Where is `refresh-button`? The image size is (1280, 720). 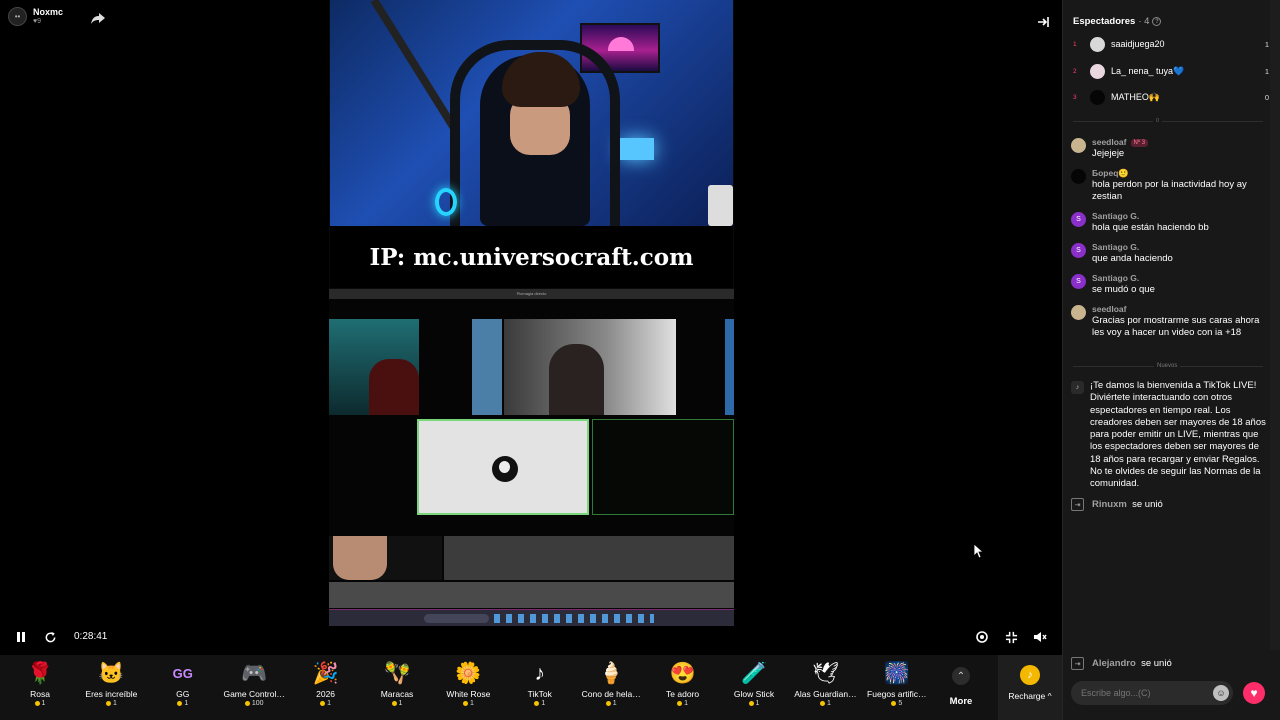 refresh-button is located at coordinates (50, 637).